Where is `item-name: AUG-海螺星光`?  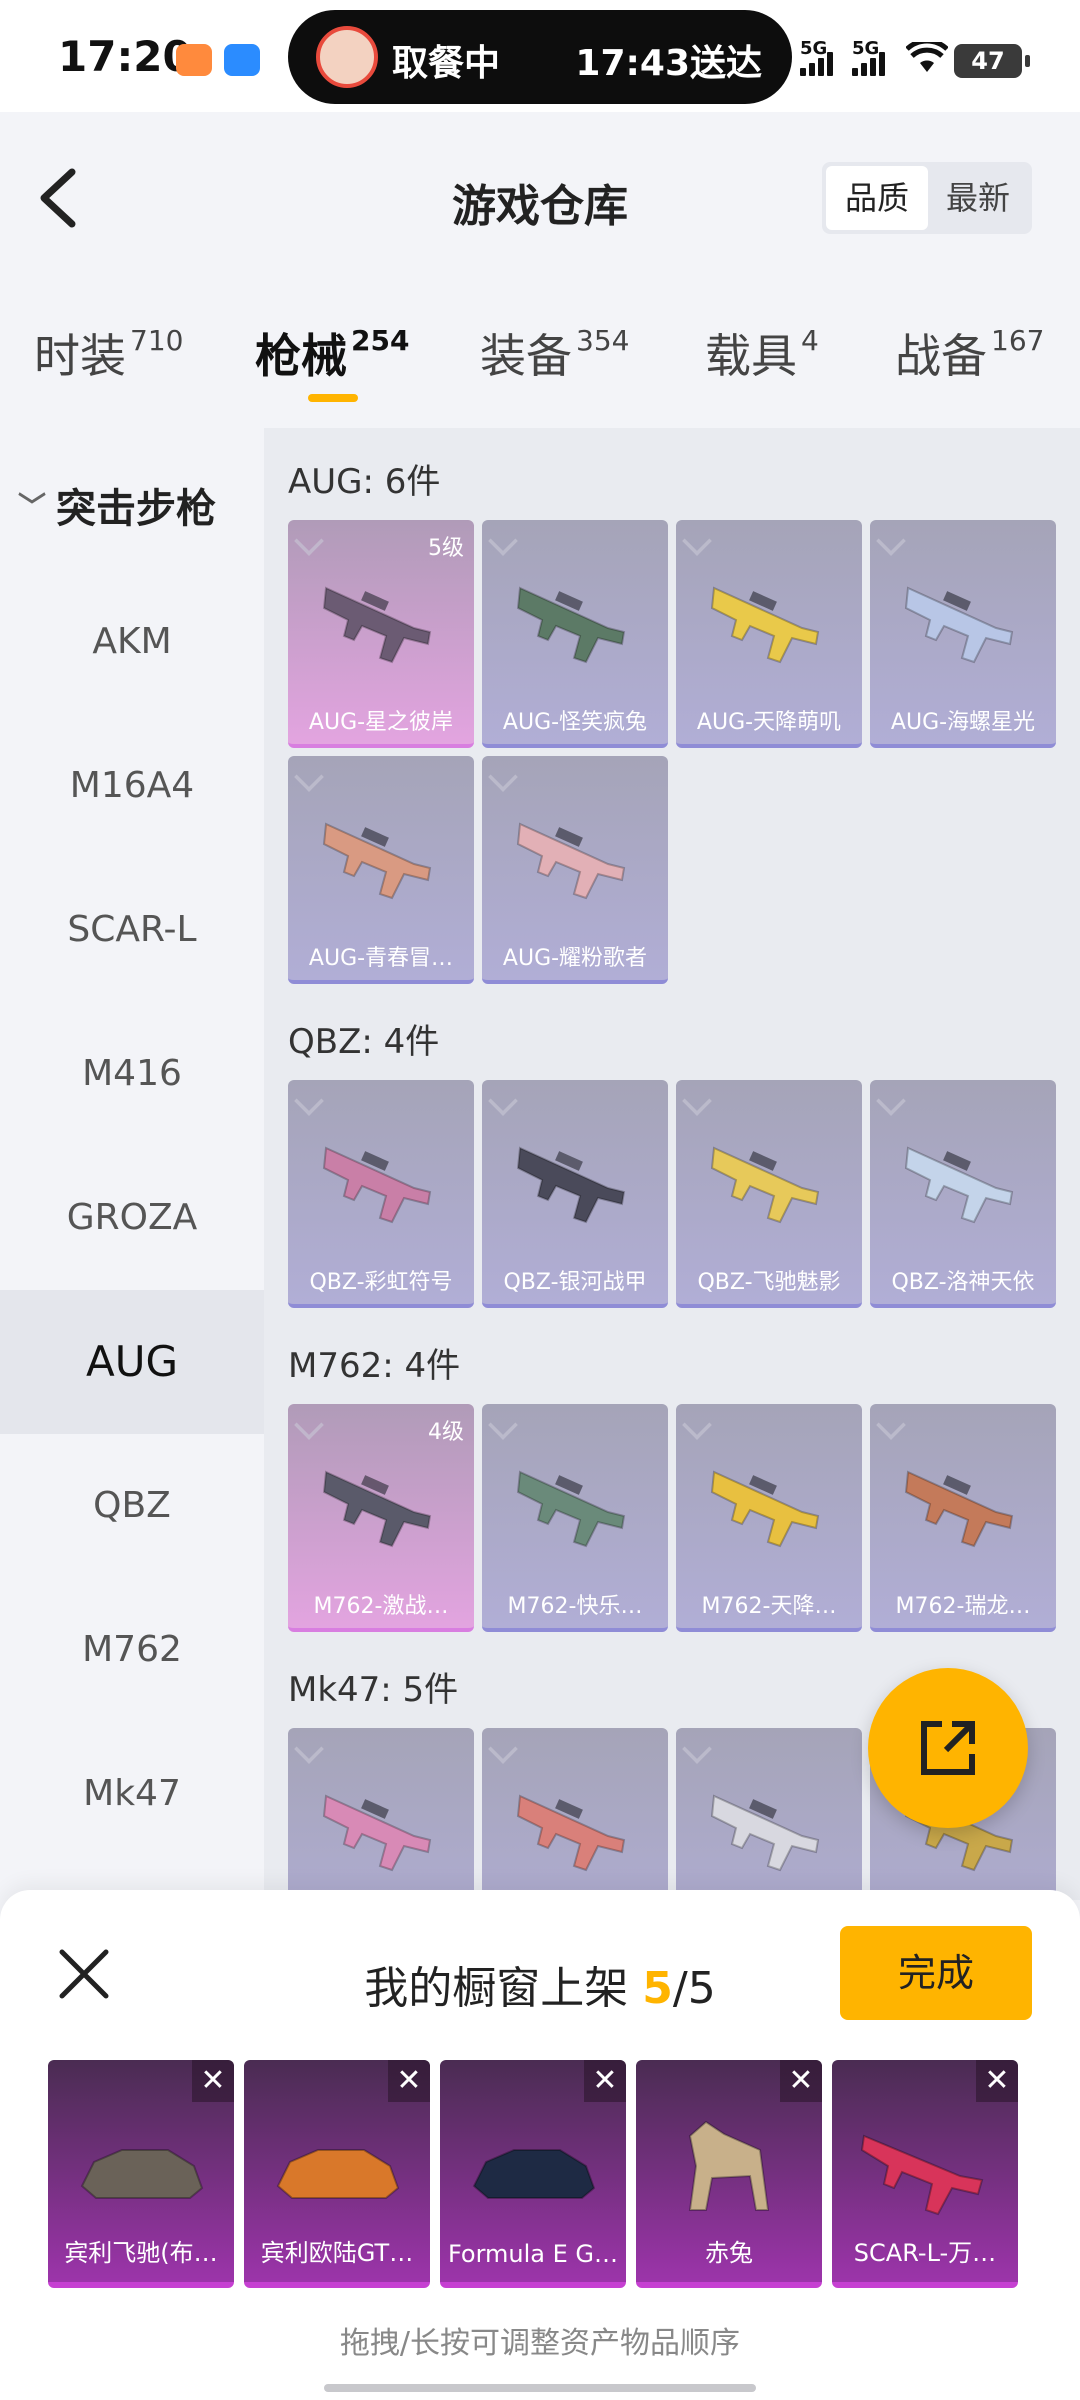 item-name: AUG-海螺星光 is located at coordinates (963, 722).